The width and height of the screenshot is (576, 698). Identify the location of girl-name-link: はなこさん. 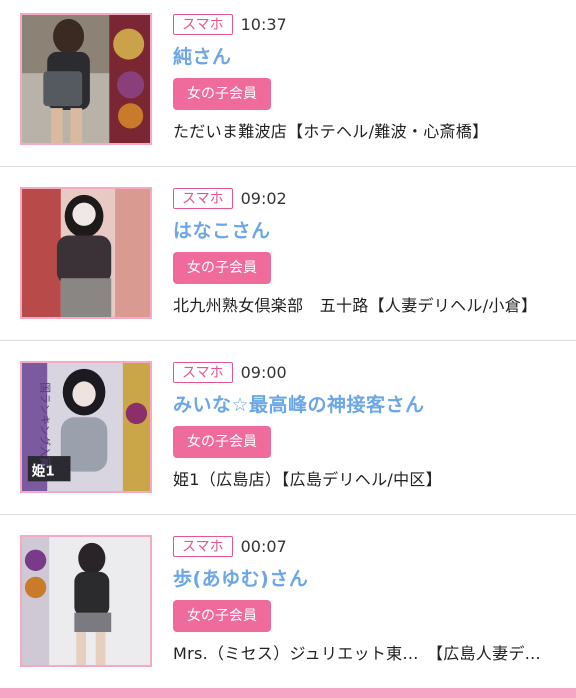
(369, 229).